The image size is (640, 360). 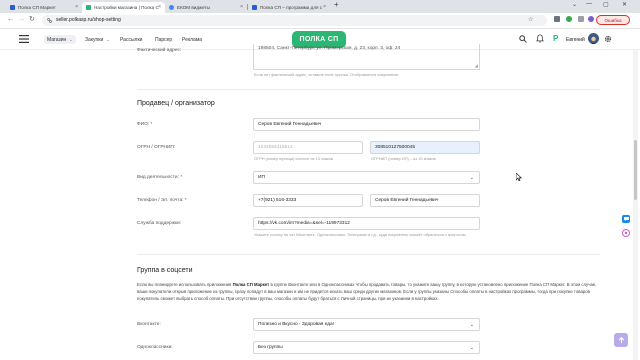 I want to click on user-avatar, so click(x=593, y=38).